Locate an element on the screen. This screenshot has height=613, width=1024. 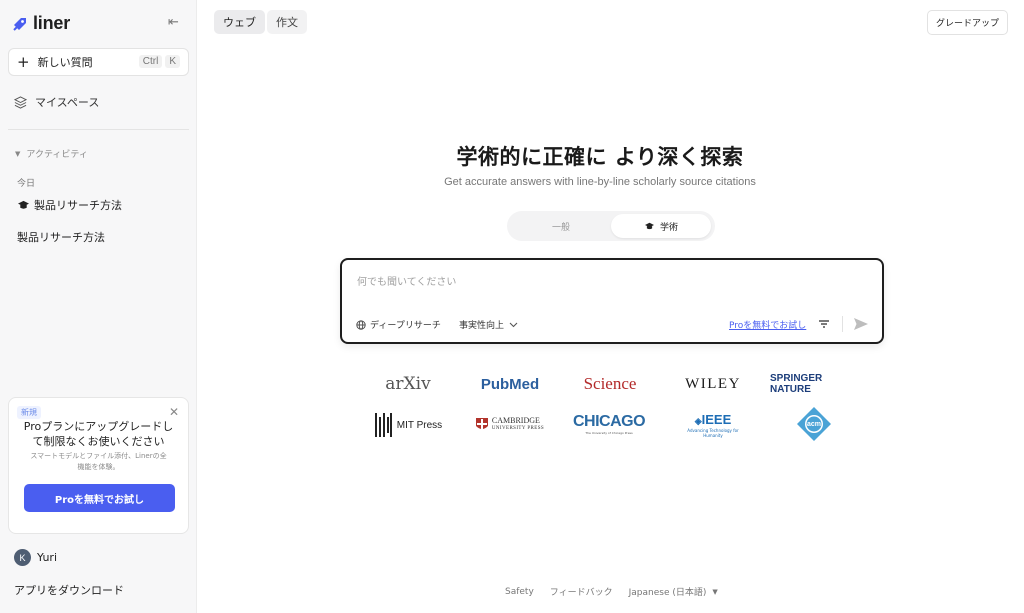
mit-press-text: MIT Press is located at coordinates (419, 425).